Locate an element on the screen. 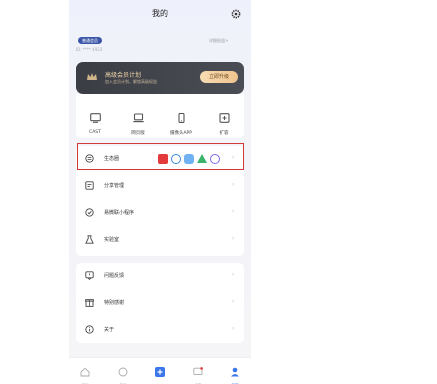  secondary-menu-card: 问题反馈 › 特别感谢 › 关于 › is located at coordinates (160, 303).